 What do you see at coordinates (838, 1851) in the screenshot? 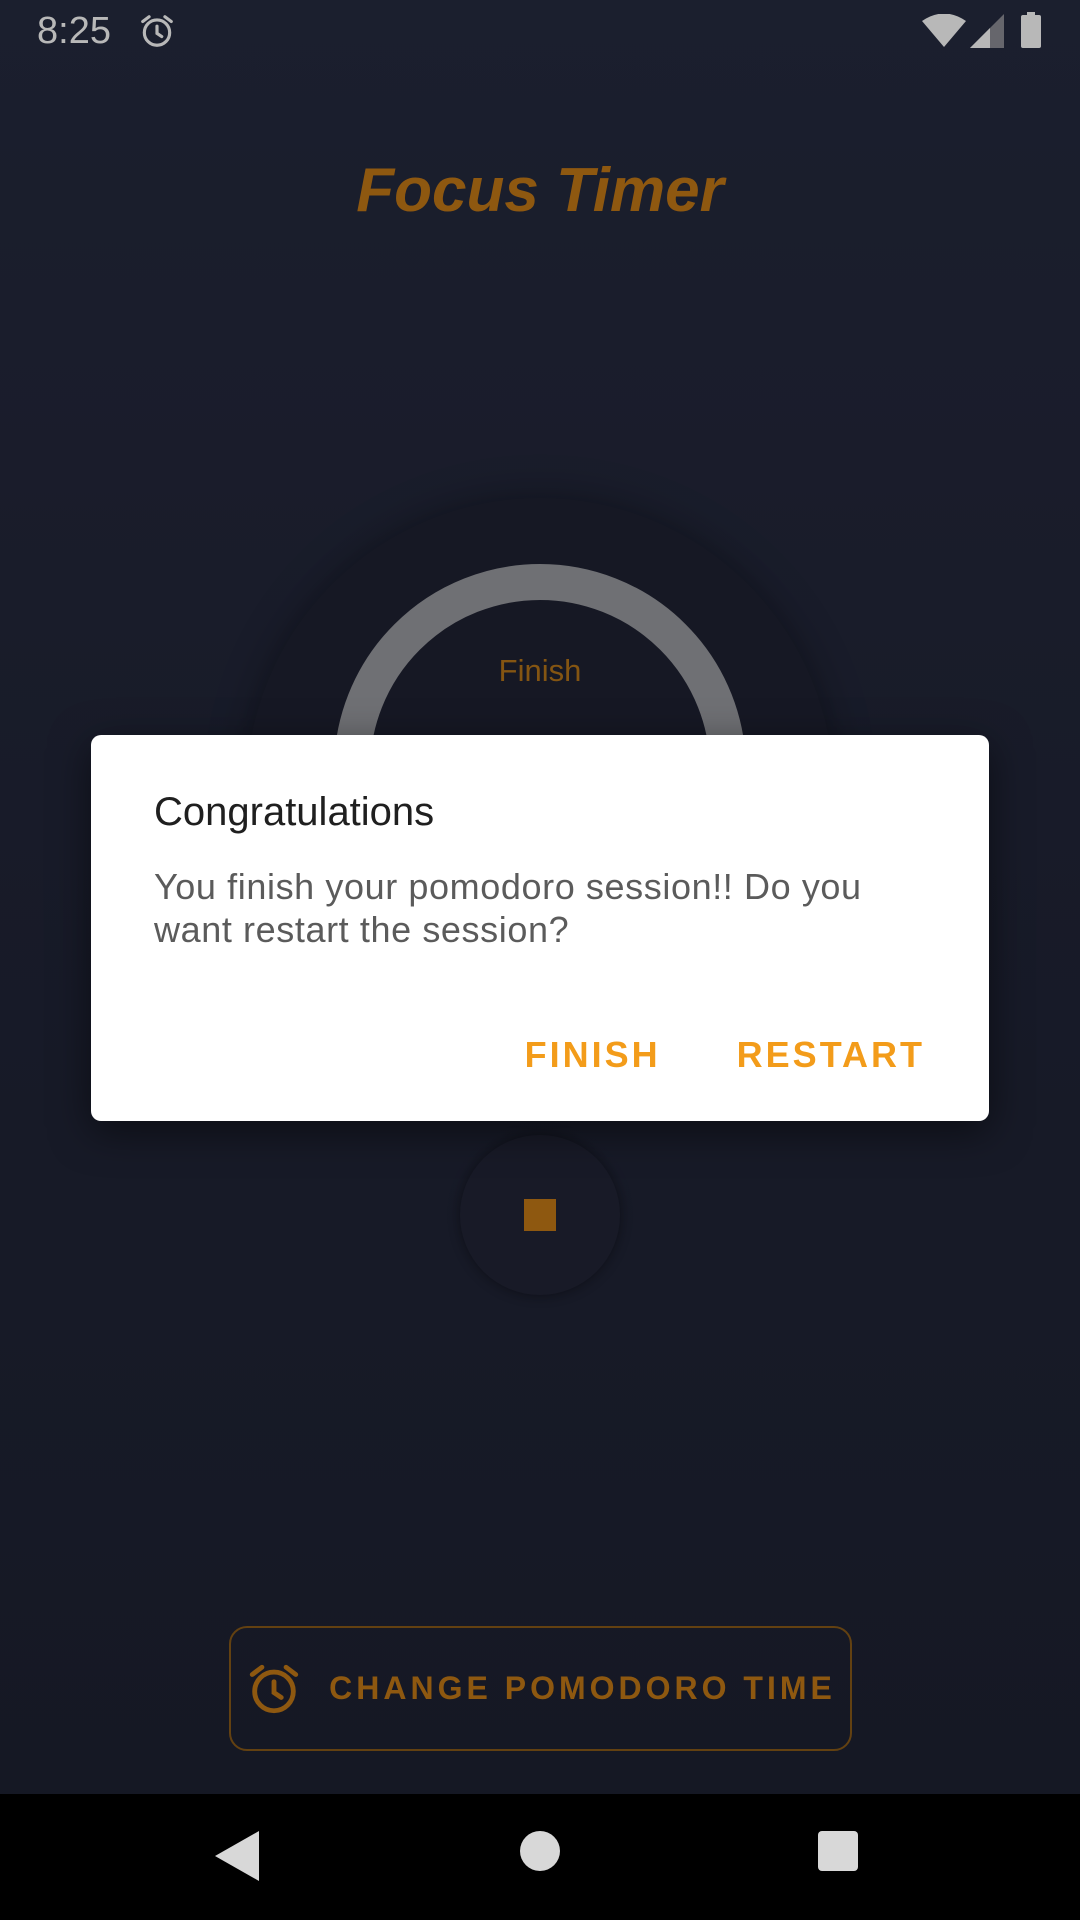
I see `recents-icon` at bounding box center [838, 1851].